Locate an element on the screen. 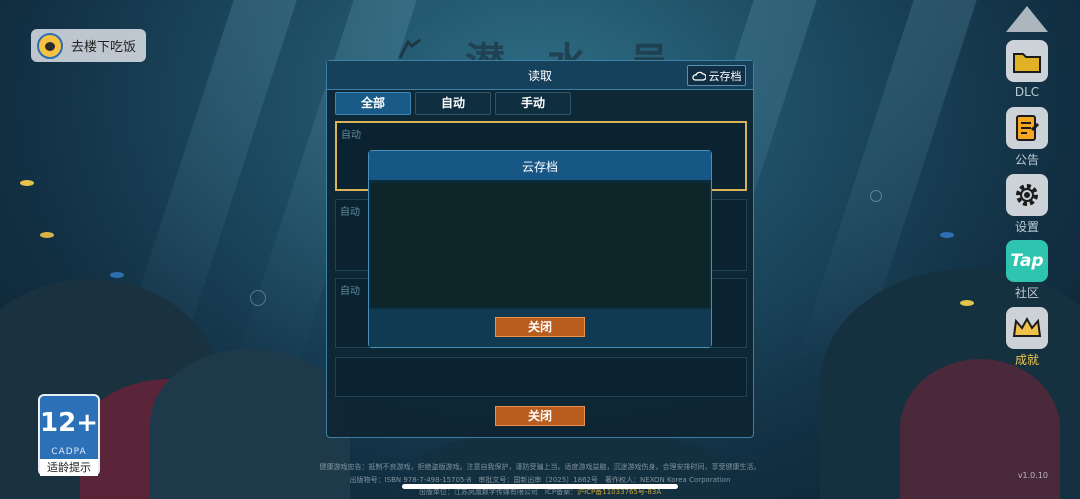 The image size is (1080, 499). gear-icon is located at coordinates (1027, 195).